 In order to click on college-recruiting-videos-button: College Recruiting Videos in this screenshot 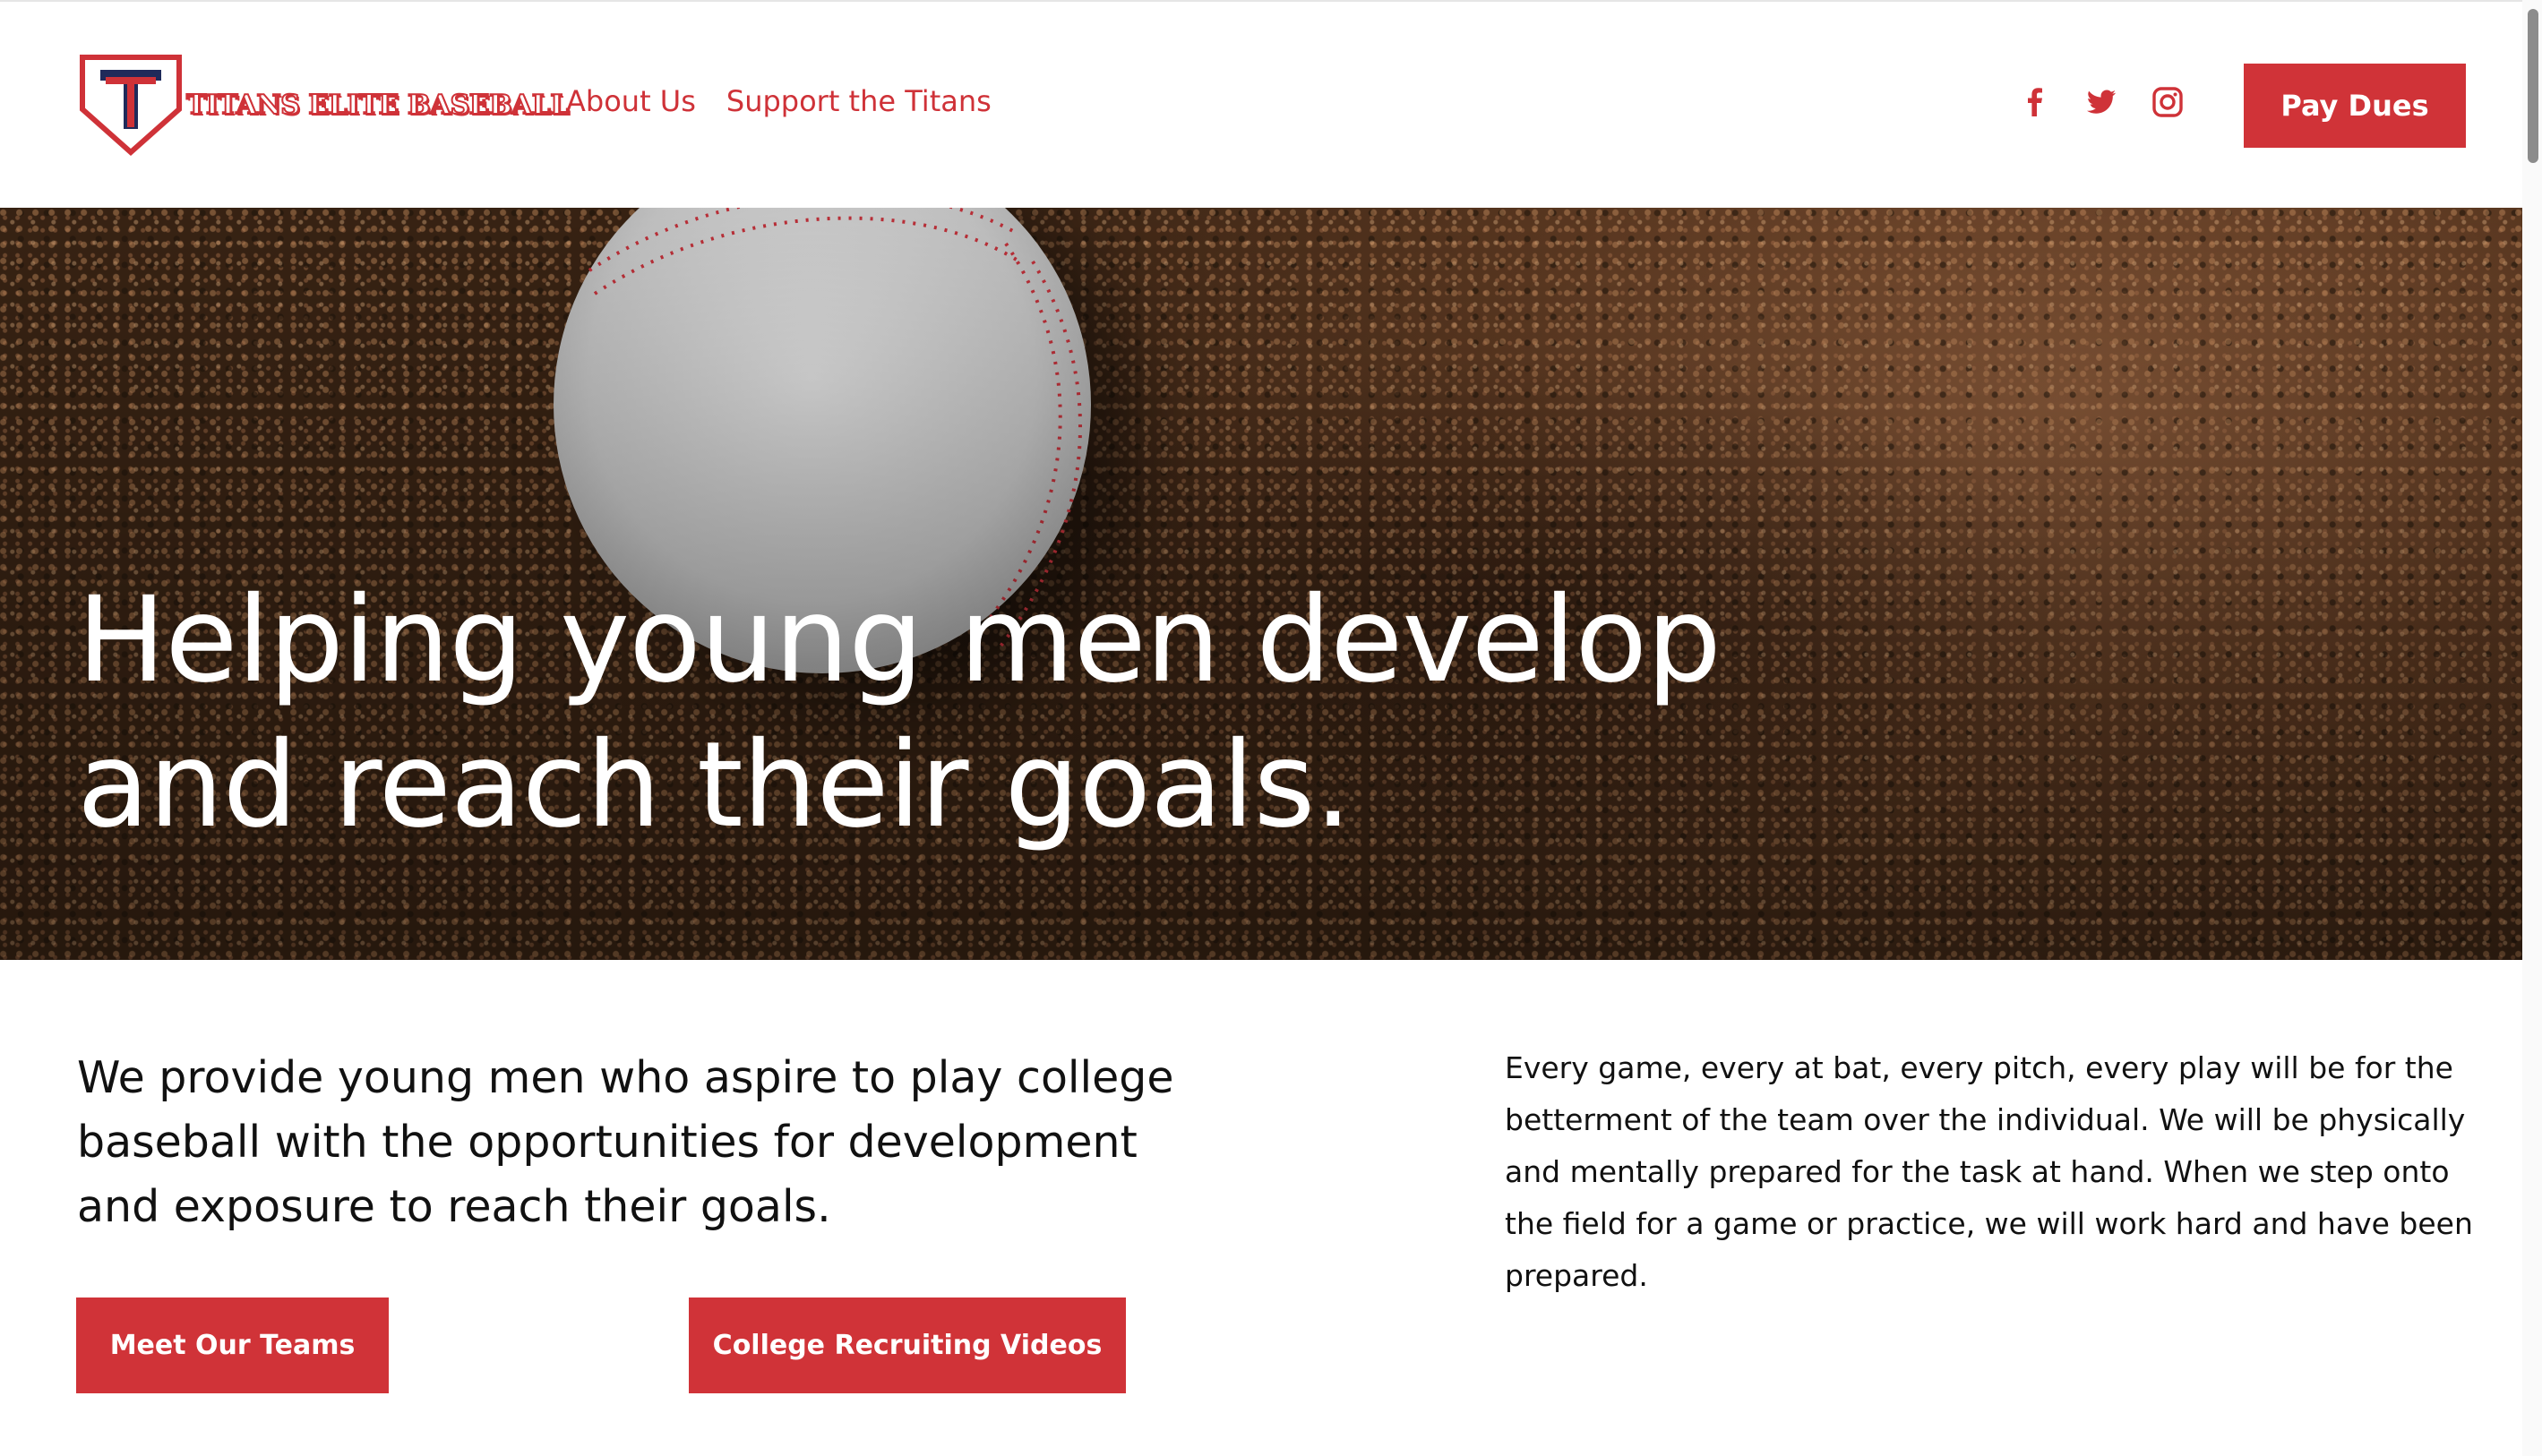, I will do `click(907, 1345)`.